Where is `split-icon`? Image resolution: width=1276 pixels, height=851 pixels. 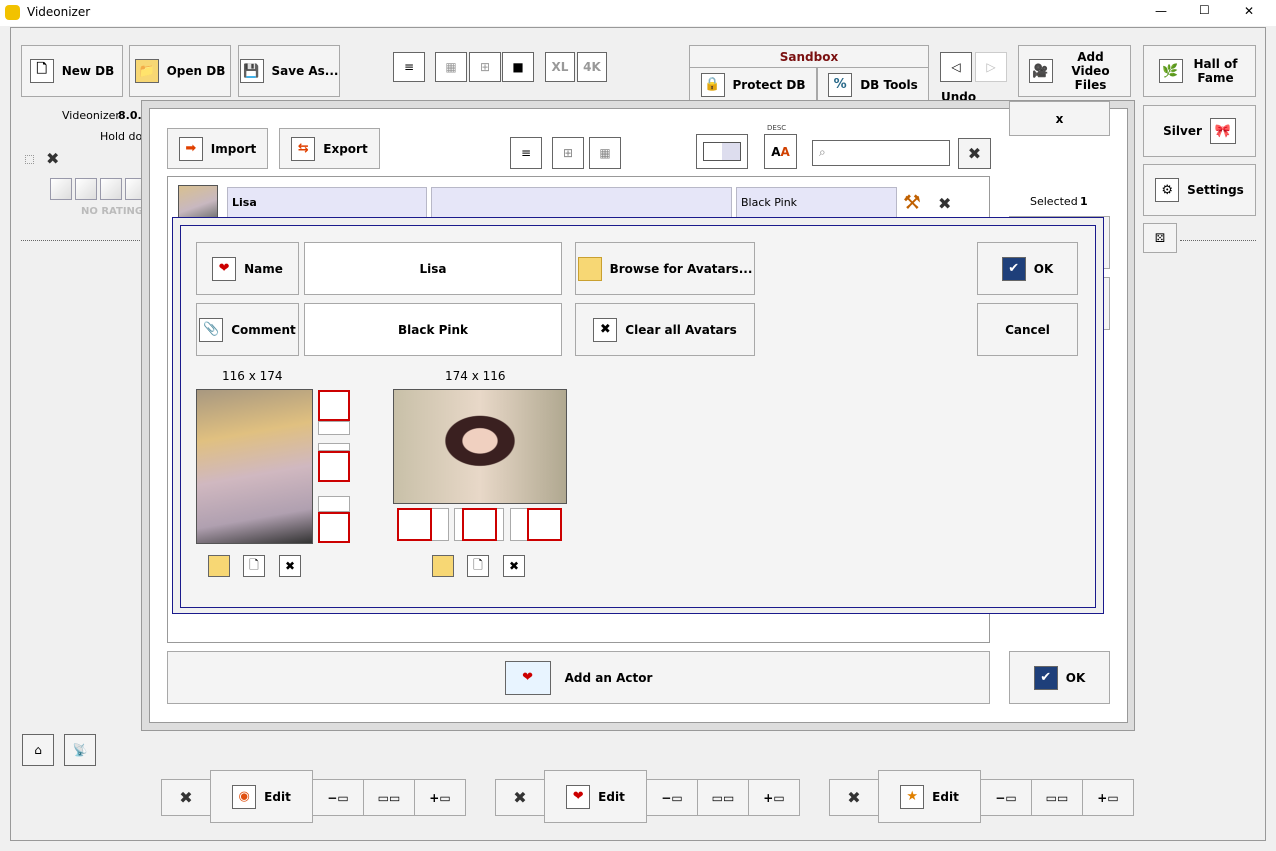 split-icon is located at coordinates (722, 151).